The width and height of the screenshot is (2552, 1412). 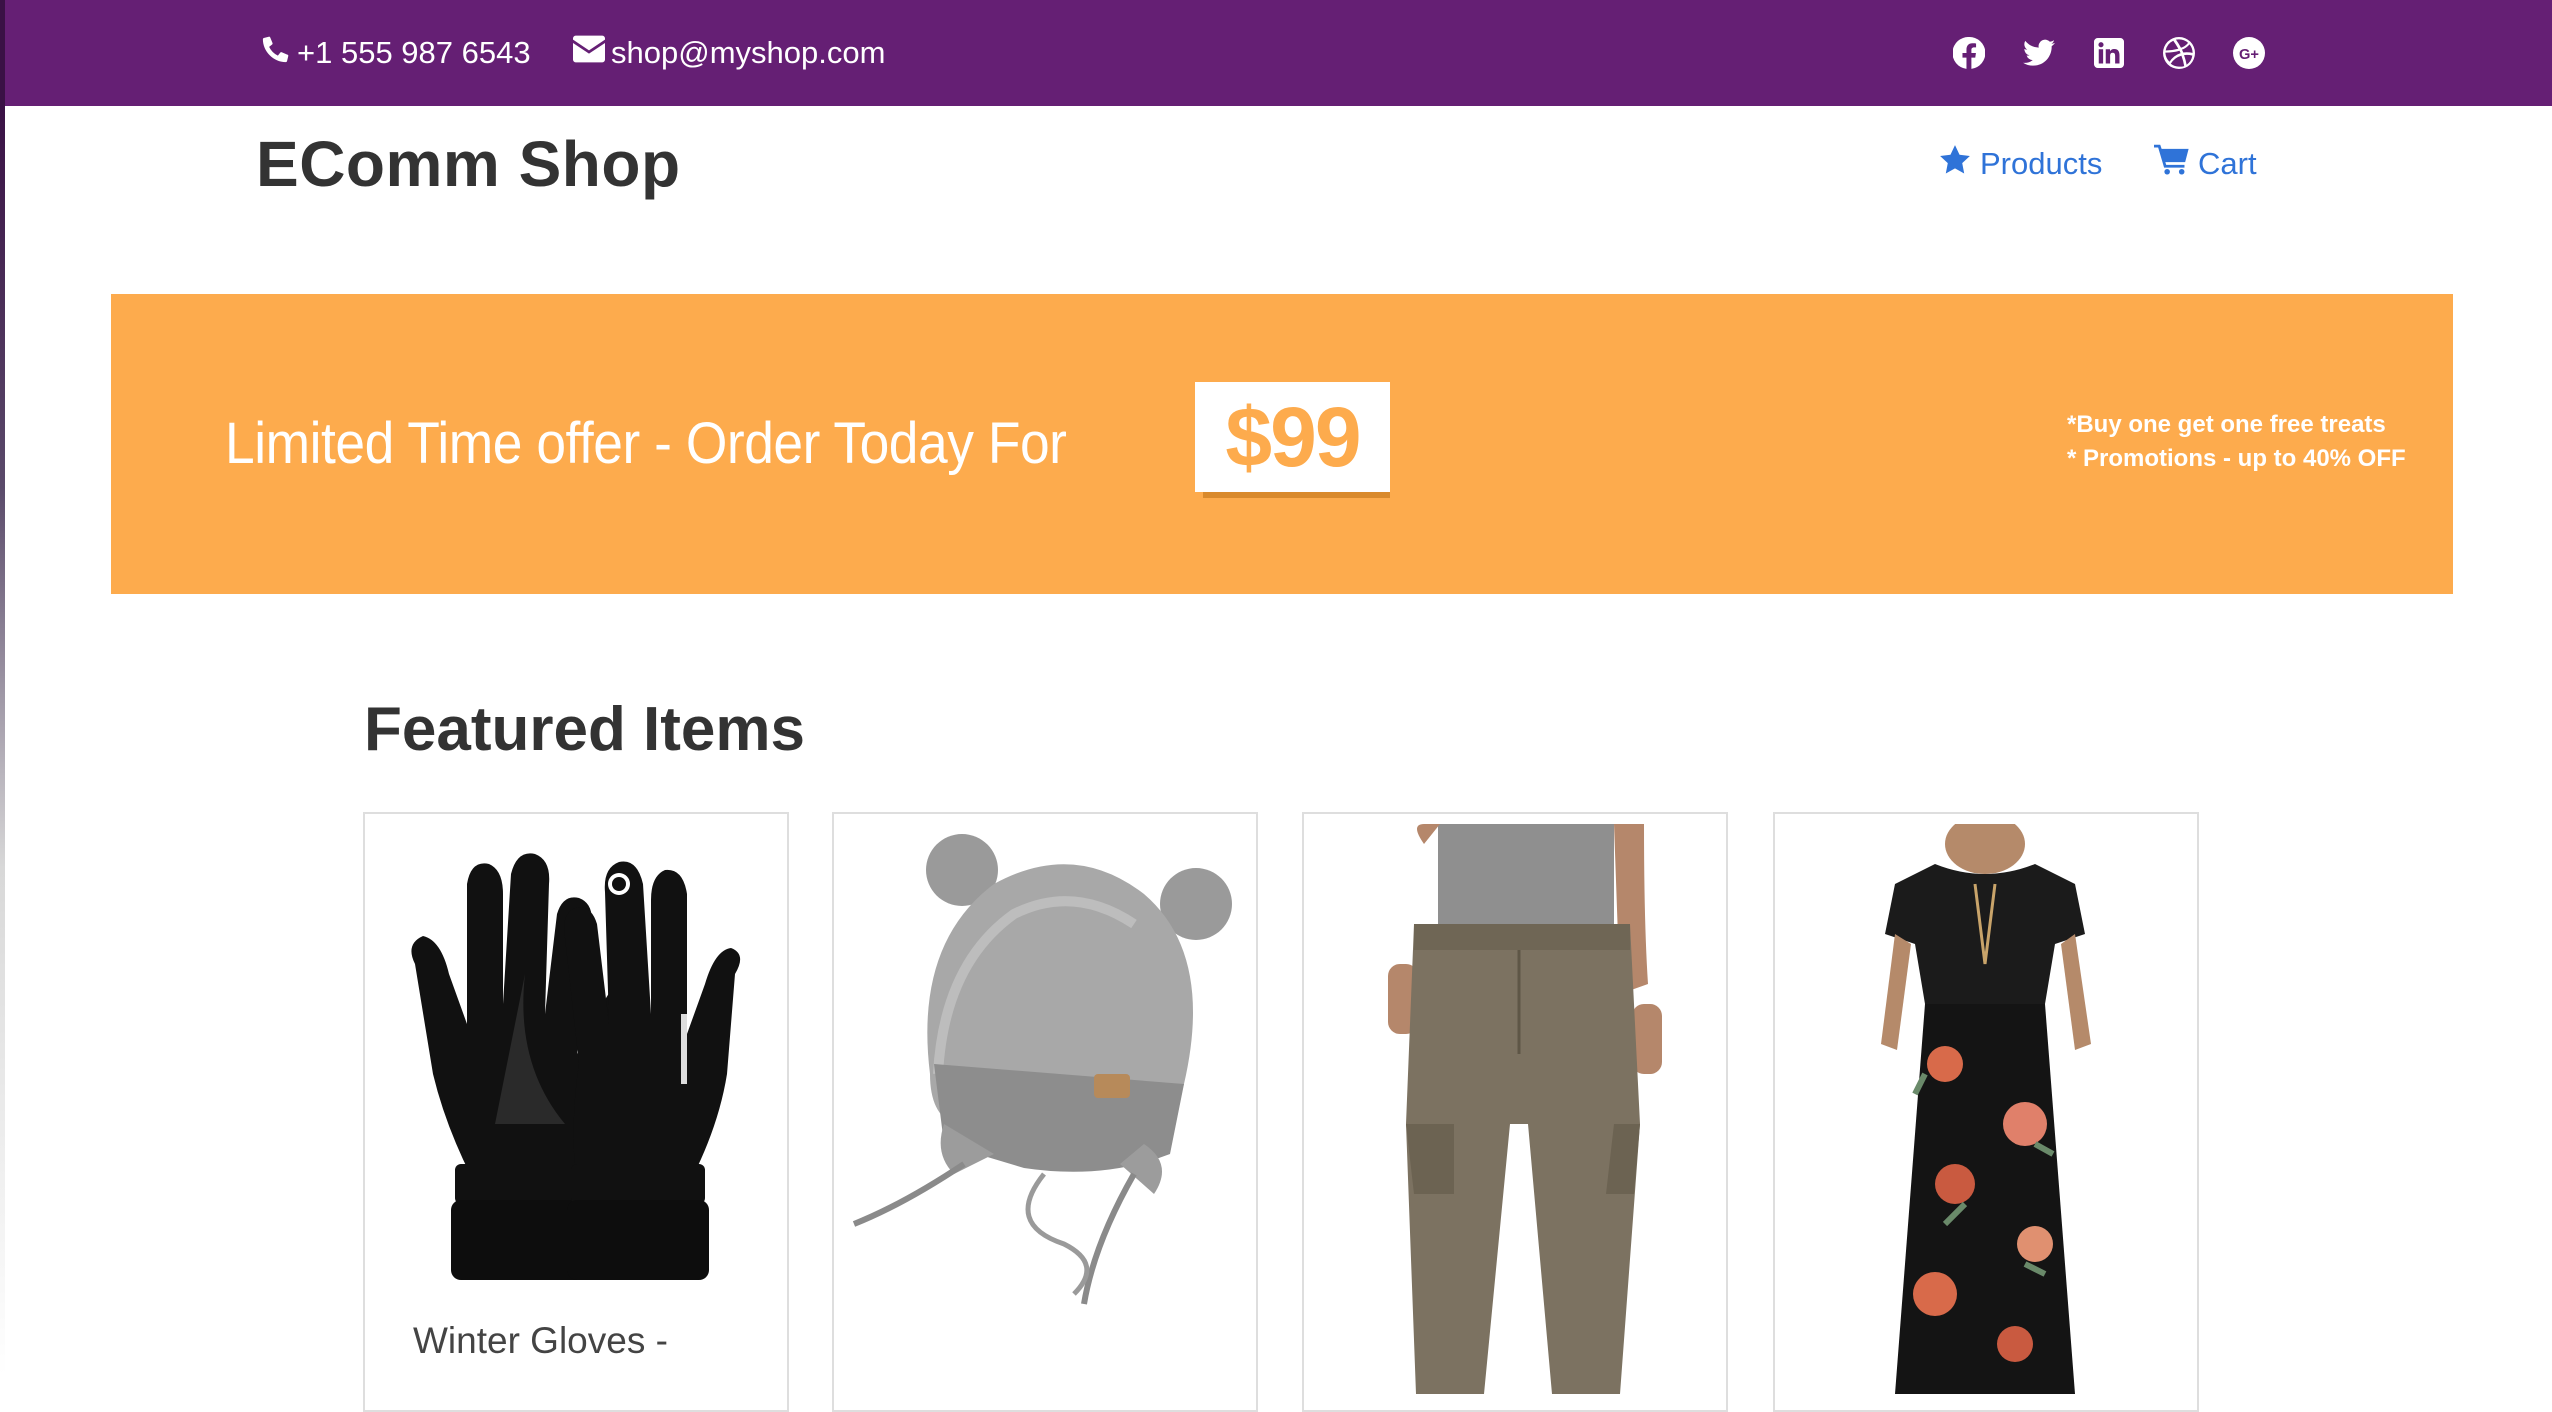 What do you see at coordinates (2176, 164) in the screenshot?
I see `shopping-cart-icon` at bounding box center [2176, 164].